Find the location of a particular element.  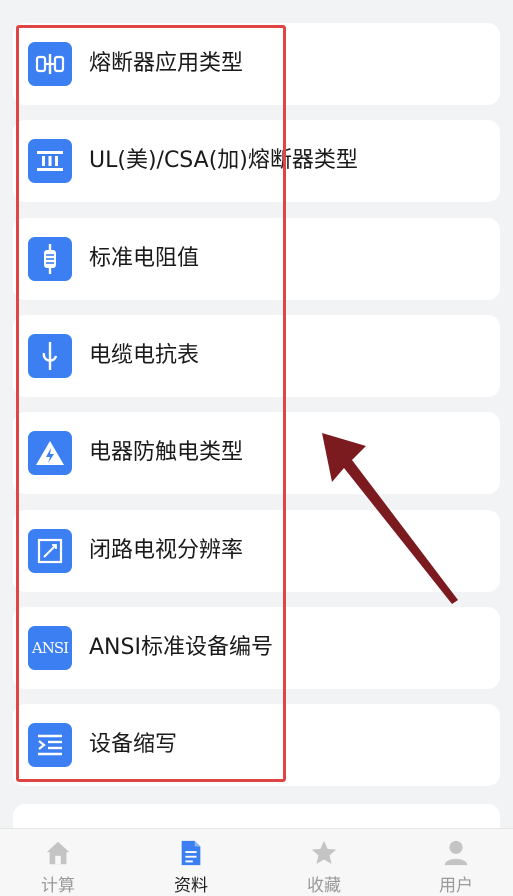

item-label: 电缆电抗表 is located at coordinates (144, 355).